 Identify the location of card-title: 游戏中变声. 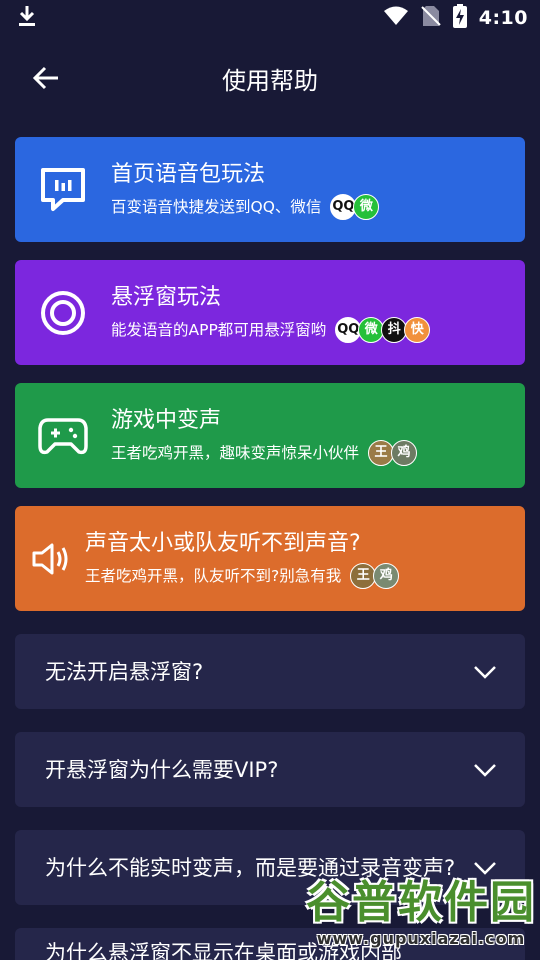
(166, 420).